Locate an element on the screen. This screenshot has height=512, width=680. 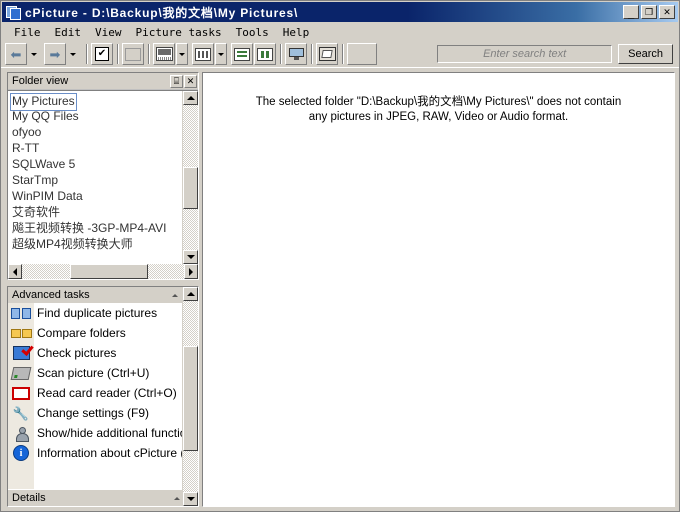
scroll-thumb-horizontal is located at coordinates (109, 271).